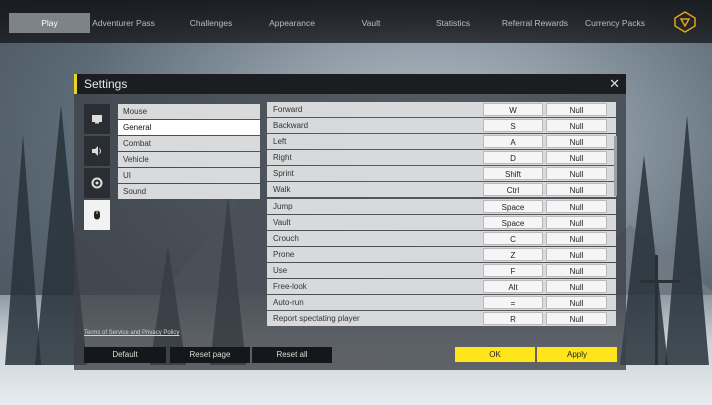 The width and height of the screenshot is (712, 405). What do you see at coordinates (290, 287) in the screenshot?
I see `binding-action: Free-look` at bounding box center [290, 287].